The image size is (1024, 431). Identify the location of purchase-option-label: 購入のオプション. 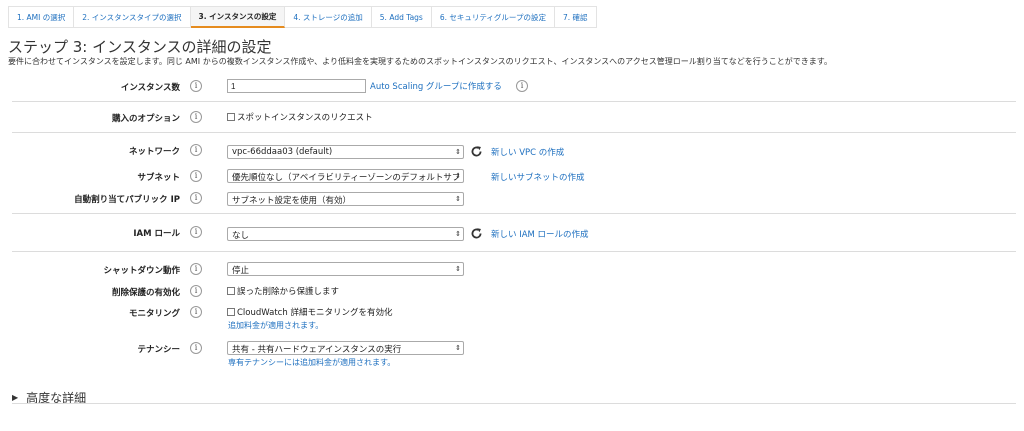
(145, 119).